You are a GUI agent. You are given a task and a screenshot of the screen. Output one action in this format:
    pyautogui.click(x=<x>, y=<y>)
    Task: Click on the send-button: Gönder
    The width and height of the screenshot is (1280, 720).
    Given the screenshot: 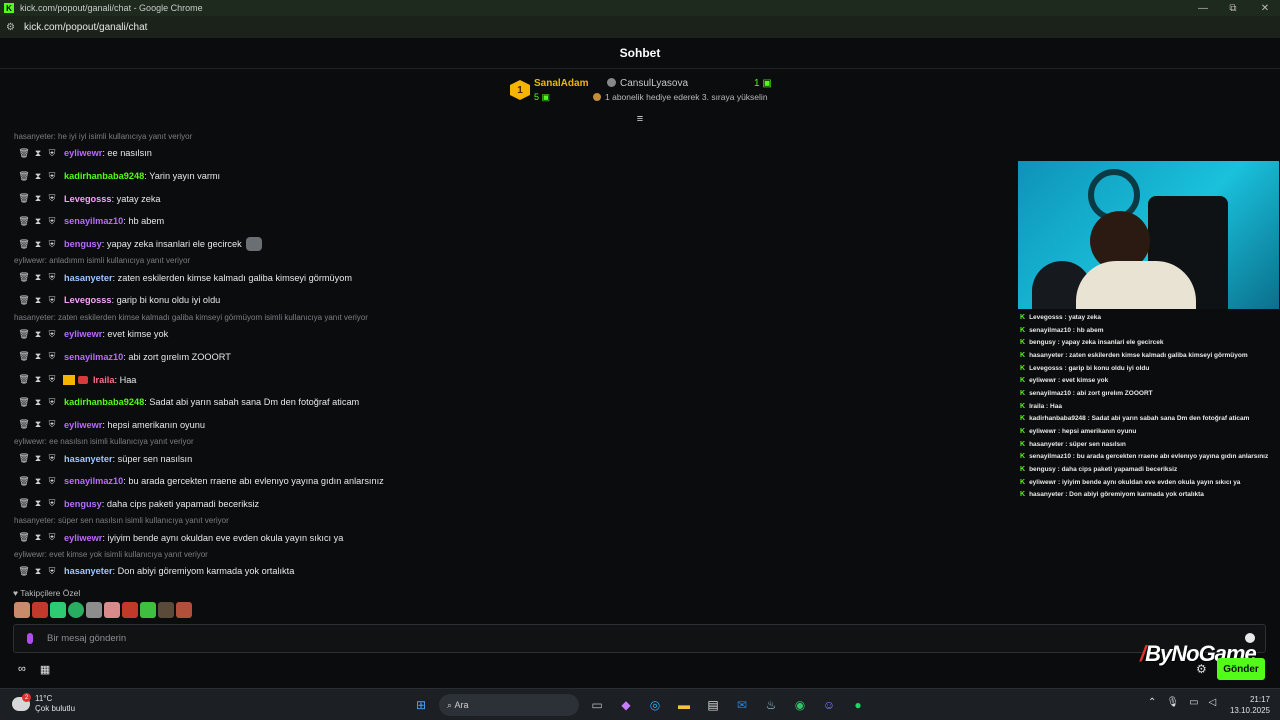 What is the action you would take?
    pyautogui.click(x=1241, y=669)
    